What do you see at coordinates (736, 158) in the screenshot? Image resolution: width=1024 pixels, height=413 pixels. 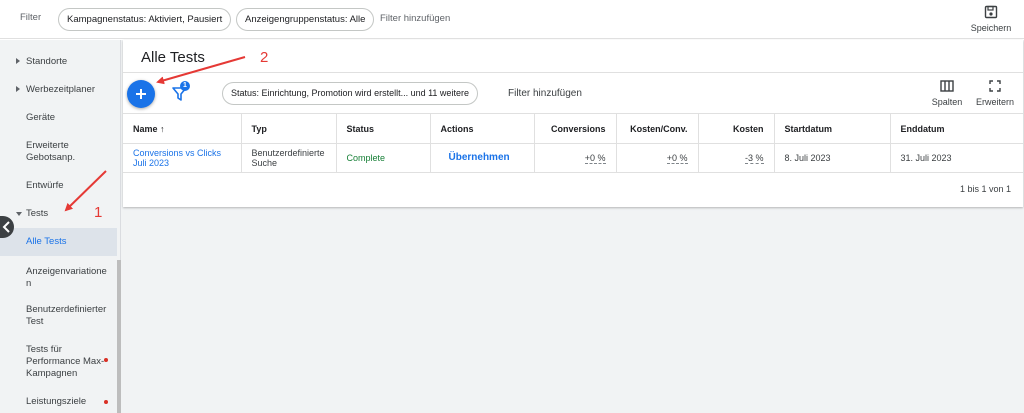 I see `cost-cell: -3 %` at bounding box center [736, 158].